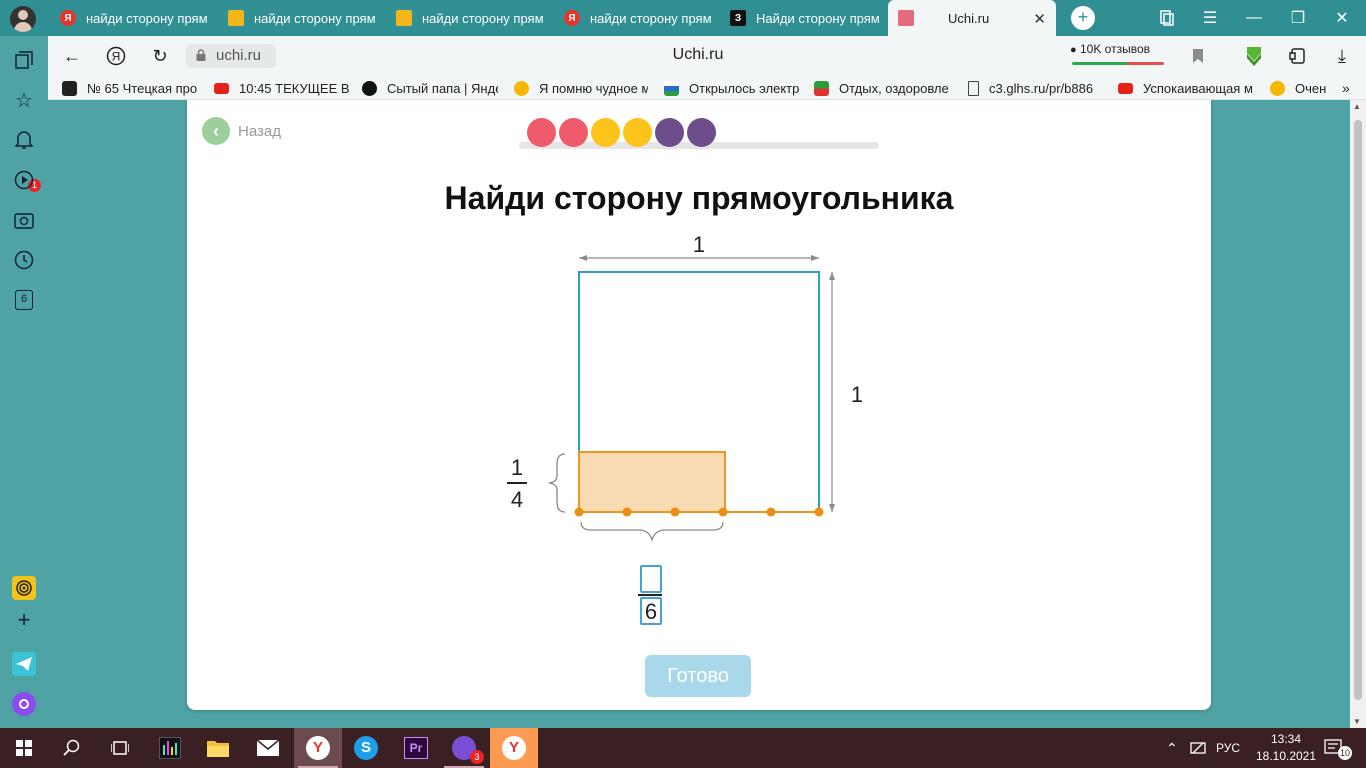  I want to click on add-icon: +, so click(24, 619).